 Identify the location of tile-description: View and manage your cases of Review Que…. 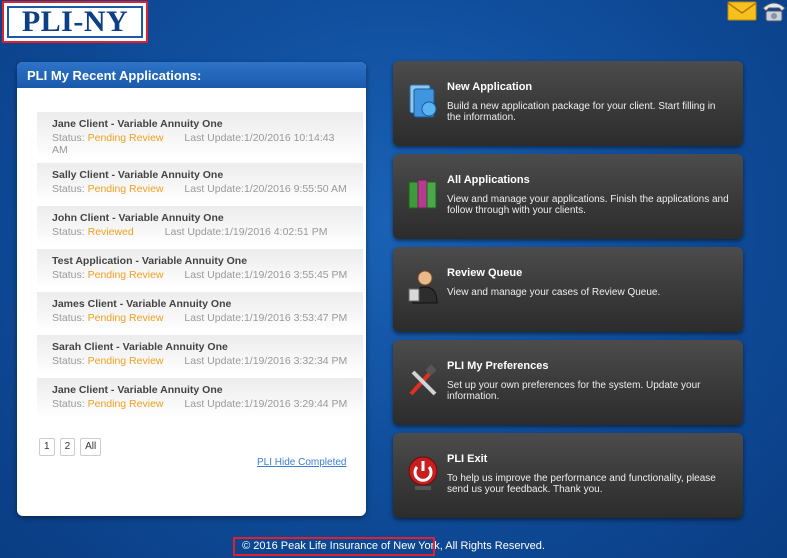
(554, 292).